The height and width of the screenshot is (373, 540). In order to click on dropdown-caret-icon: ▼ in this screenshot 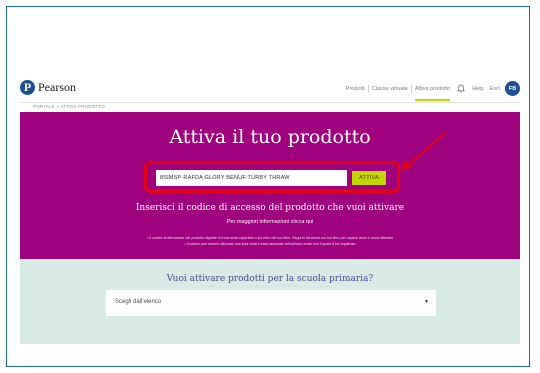, I will do `click(426, 302)`.